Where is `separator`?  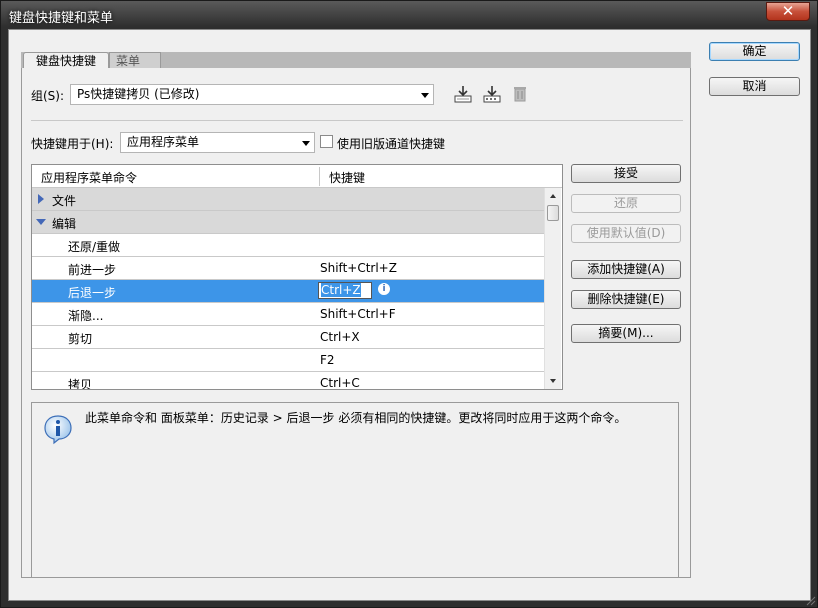
separator is located at coordinates (357, 120).